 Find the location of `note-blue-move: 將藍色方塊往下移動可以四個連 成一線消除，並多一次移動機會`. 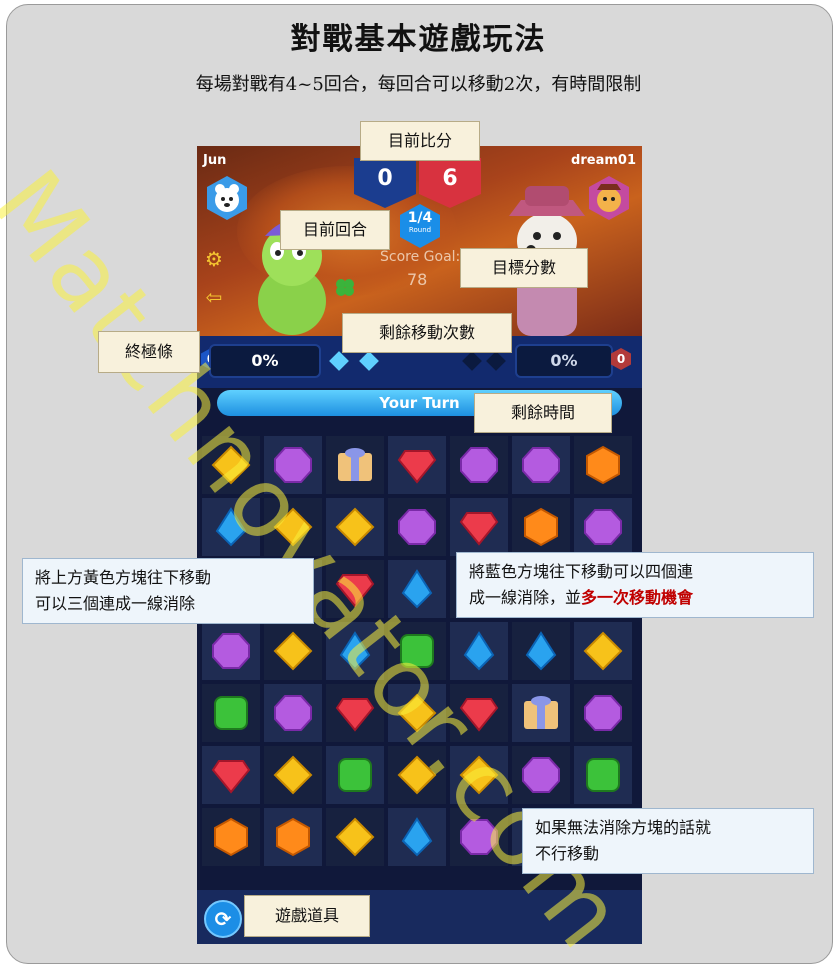

note-blue-move: 將藍色方塊往下移動可以四個連 成一線消除，並多一次移動機會 is located at coordinates (635, 585).